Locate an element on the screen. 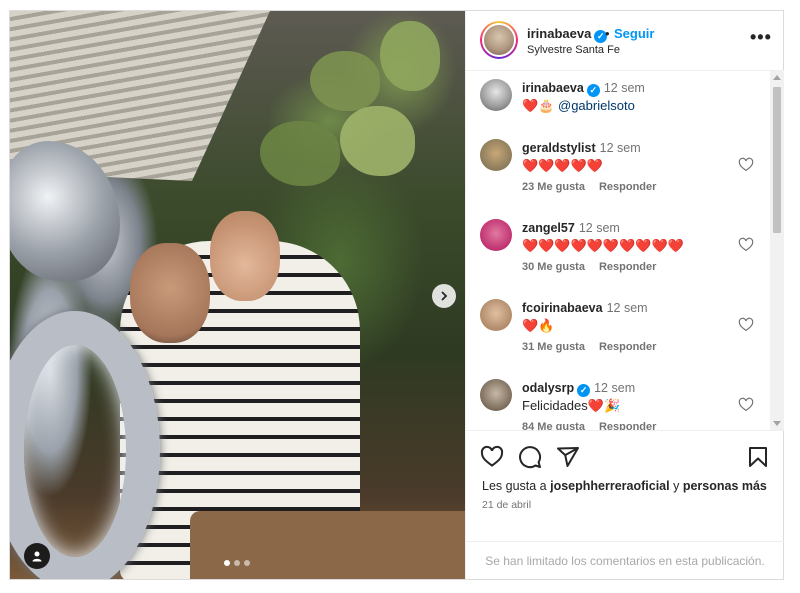  carousel-next-button is located at coordinates (444, 296).